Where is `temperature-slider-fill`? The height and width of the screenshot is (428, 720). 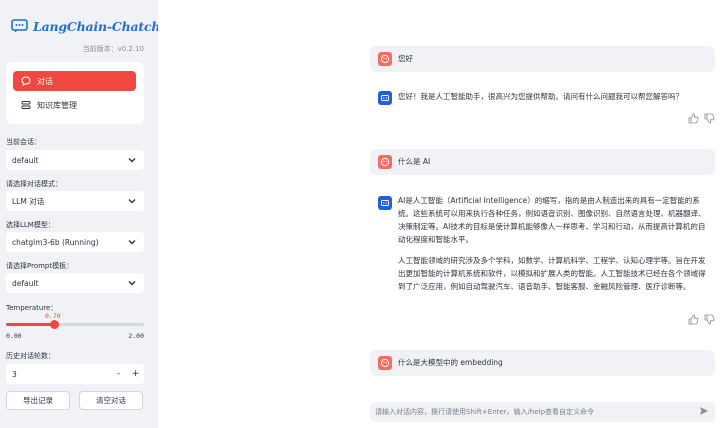
temperature-slider-fill is located at coordinates (30, 324).